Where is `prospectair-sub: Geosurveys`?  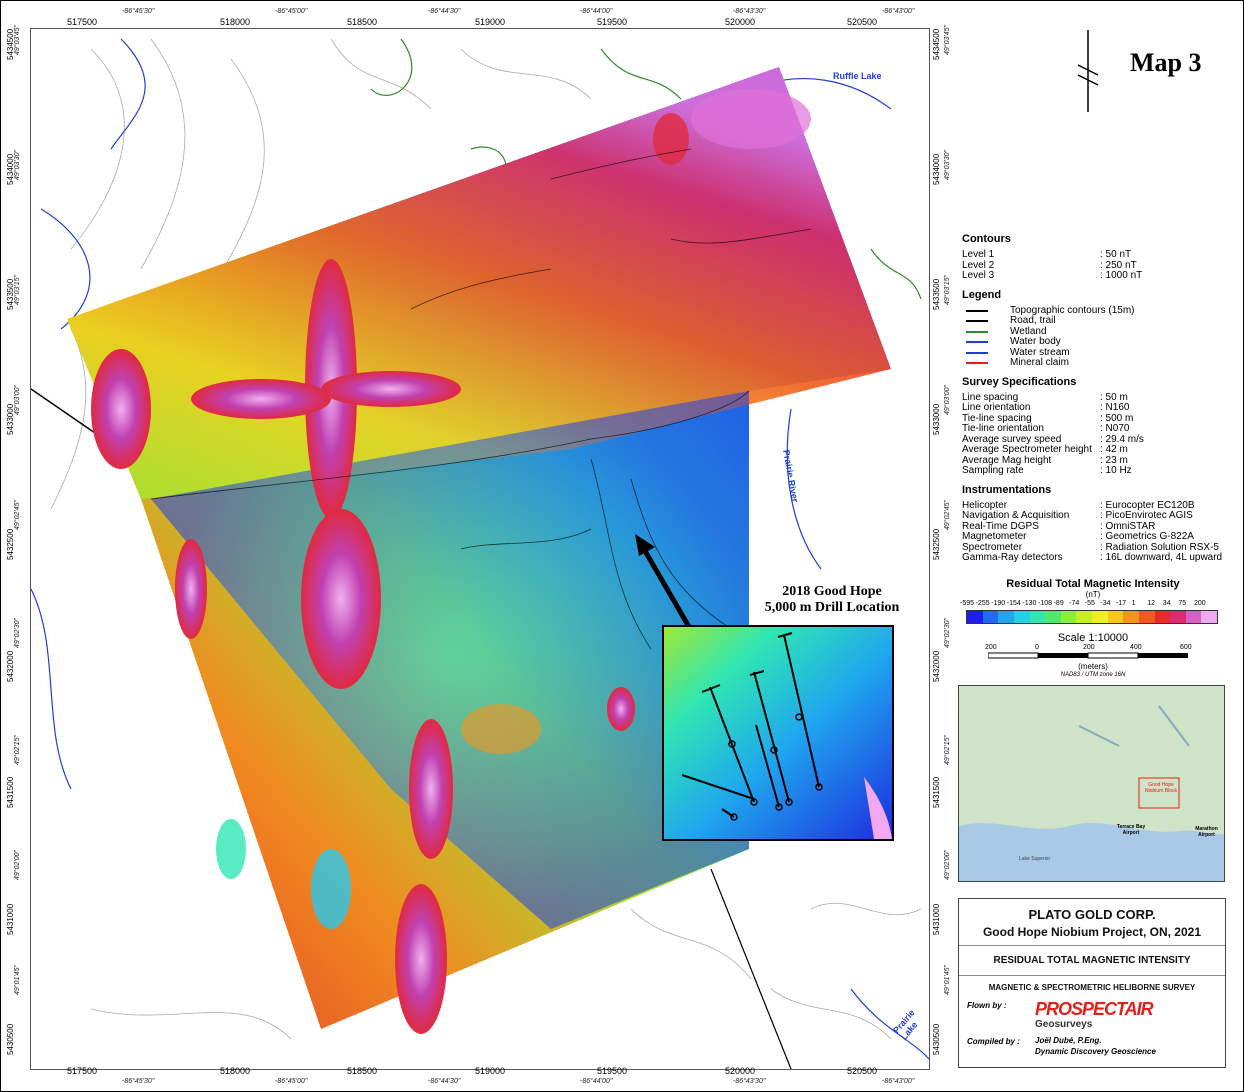 prospectair-sub: Geosurveys is located at coordinates (1064, 1024).